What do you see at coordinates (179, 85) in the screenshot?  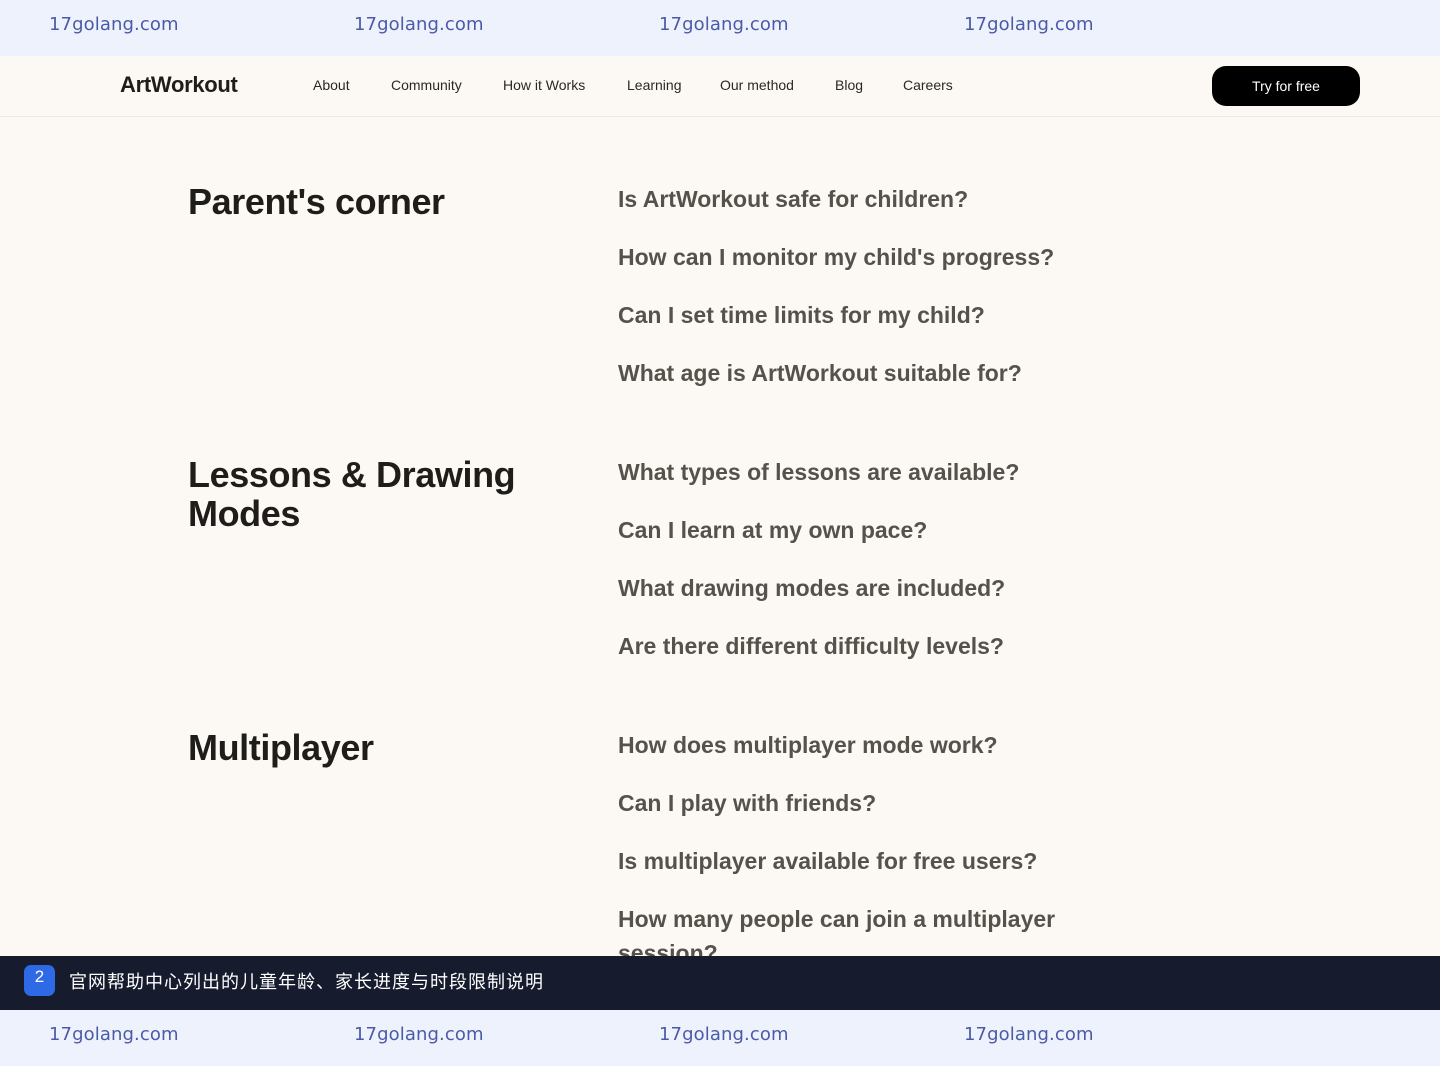 I see `site-logo: ArtWorkout` at bounding box center [179, 85].